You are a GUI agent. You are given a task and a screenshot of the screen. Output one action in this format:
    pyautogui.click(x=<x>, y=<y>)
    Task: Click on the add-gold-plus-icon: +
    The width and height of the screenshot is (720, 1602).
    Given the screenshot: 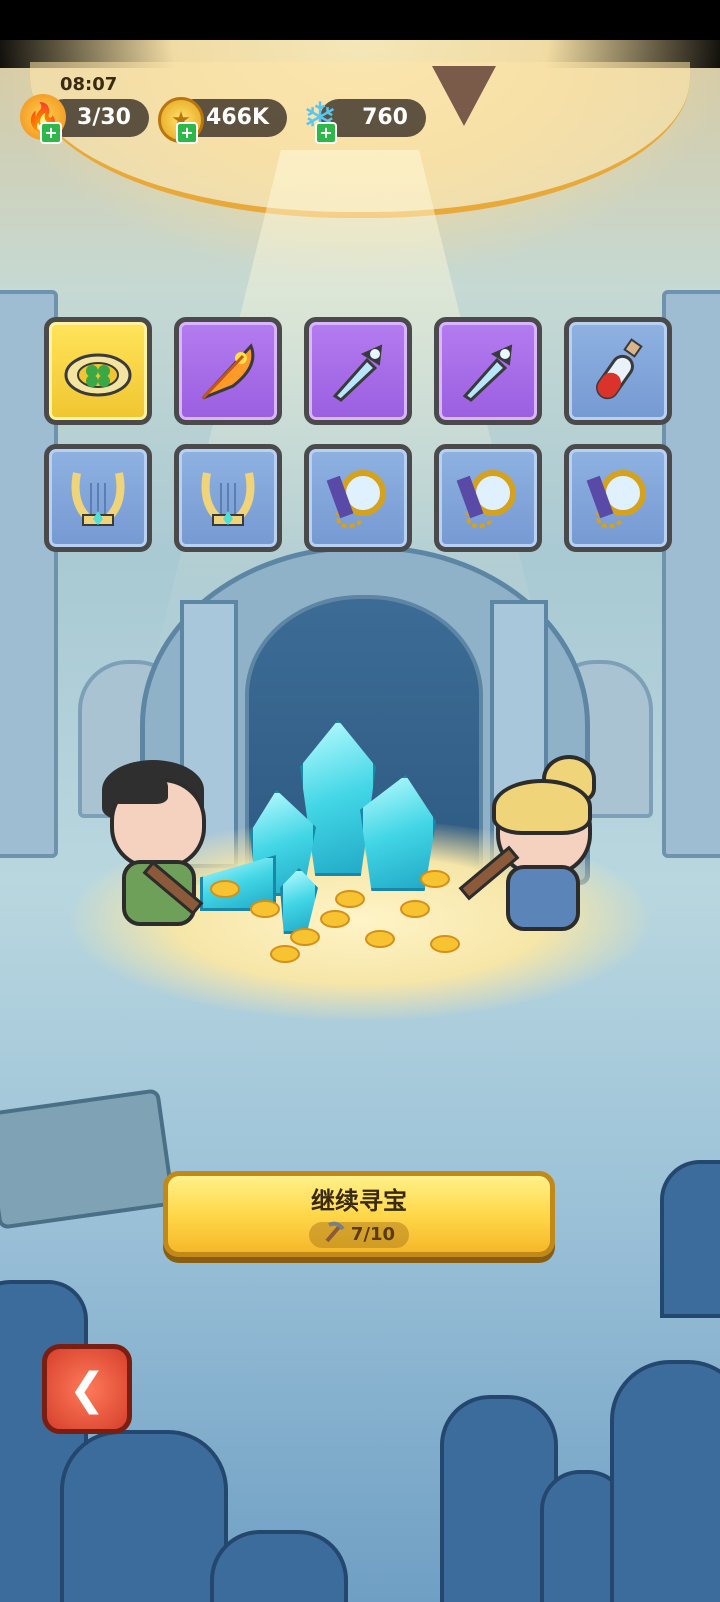 What is the action you would take?
    pyautogui.click(x=187, y=133)
    